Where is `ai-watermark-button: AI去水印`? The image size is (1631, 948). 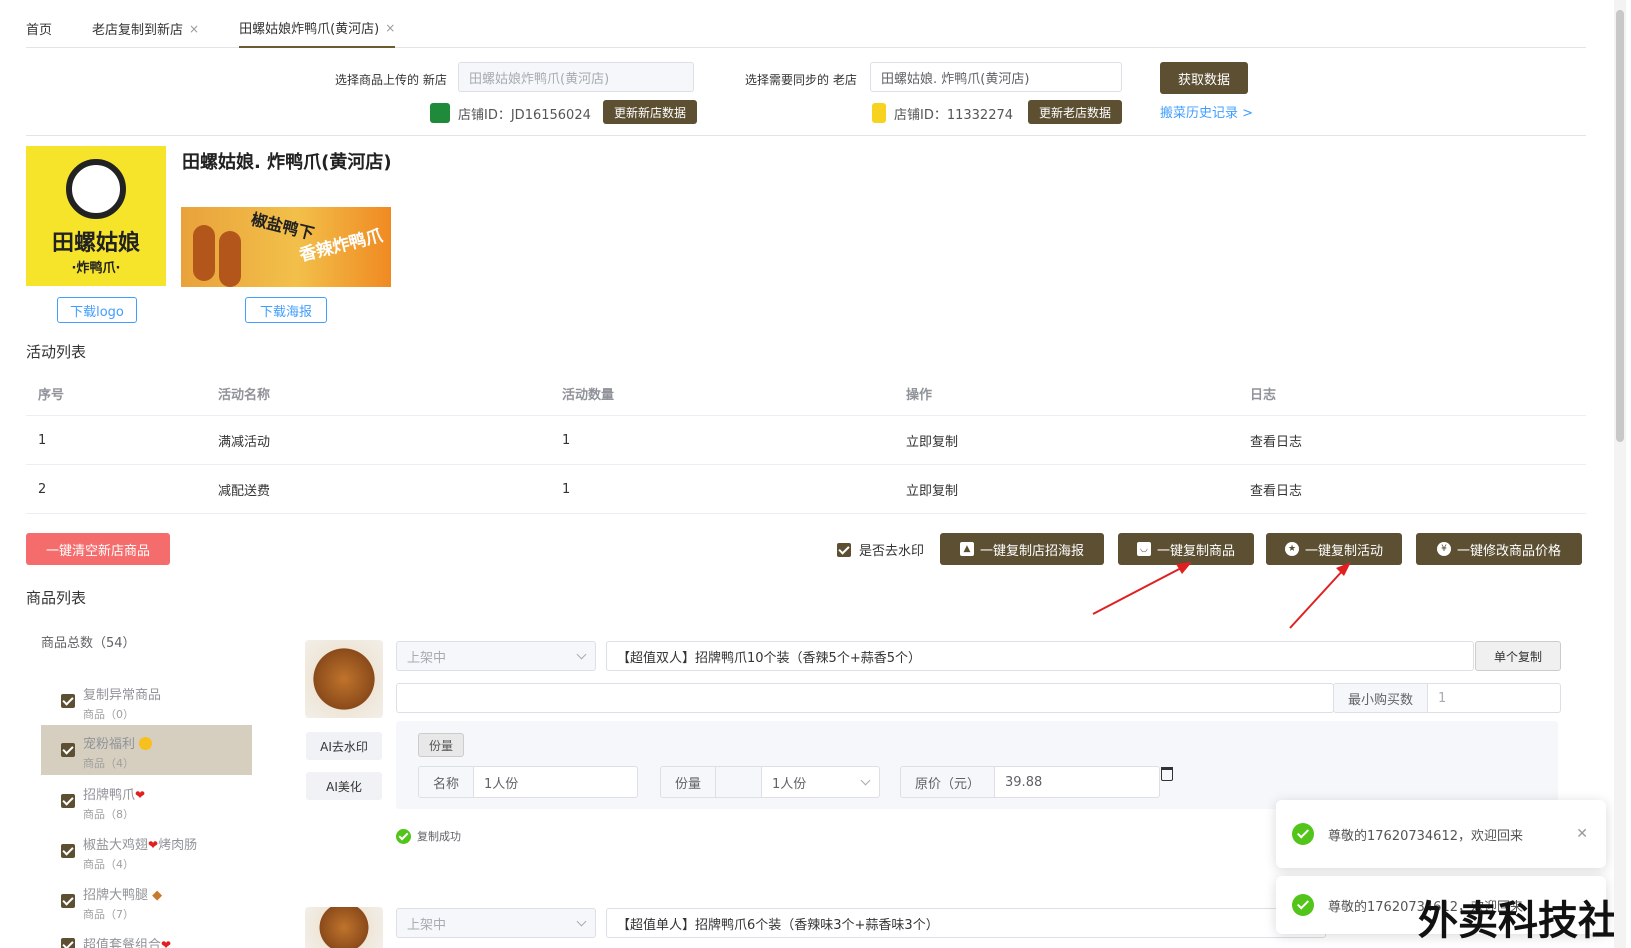 ai-watermark-button: AI去水印 is located at coordinates (344, 746).